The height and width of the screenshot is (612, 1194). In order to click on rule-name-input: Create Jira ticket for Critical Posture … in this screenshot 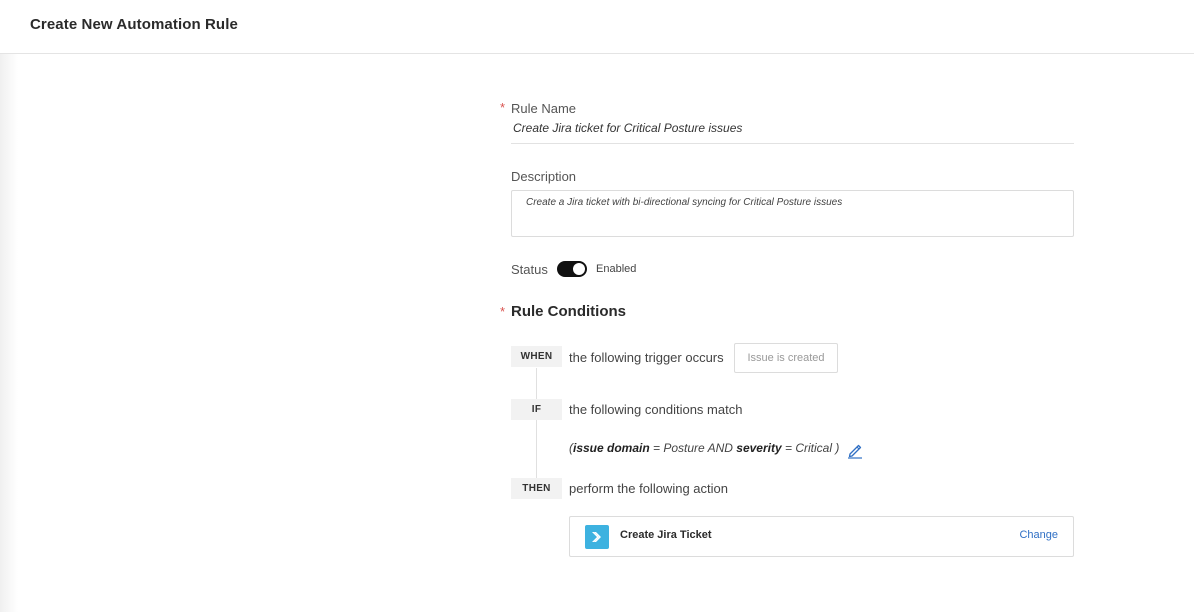, I will do `click(793, 128)`.